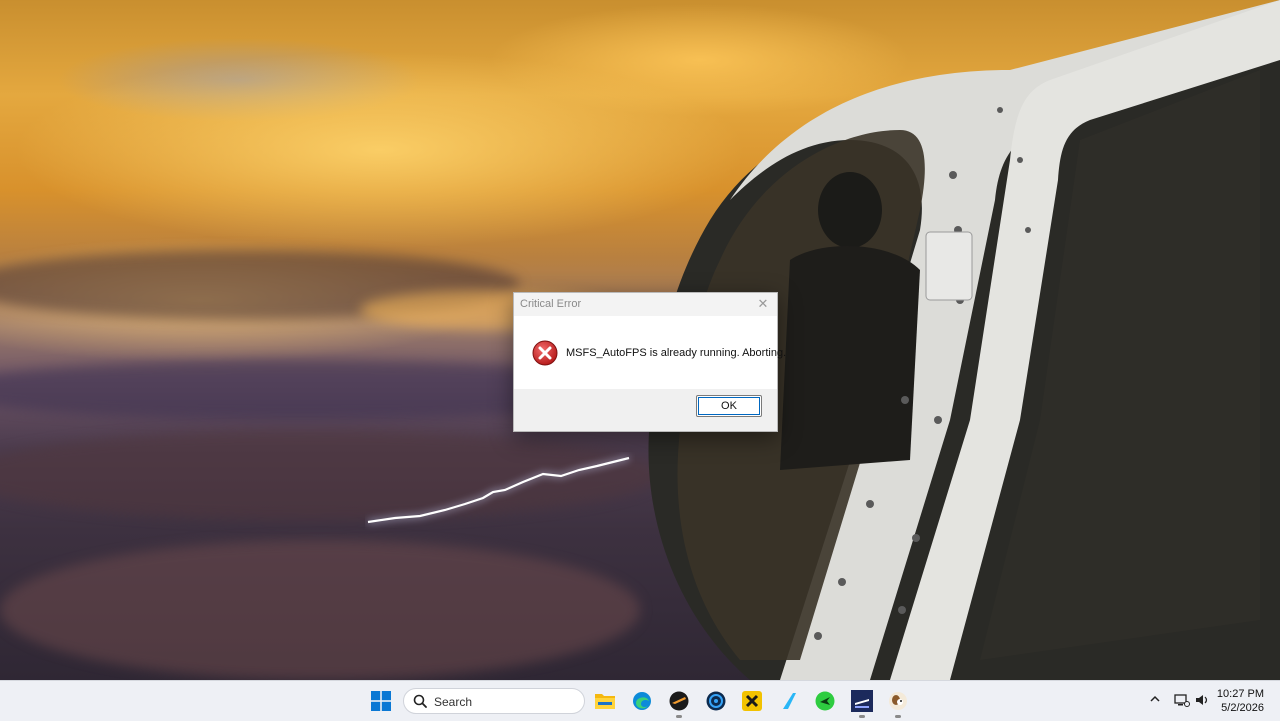 Image resolution: width=1280 pixels, height=721 pixels. I want to click on start-menu-icon, so click(381, 701).